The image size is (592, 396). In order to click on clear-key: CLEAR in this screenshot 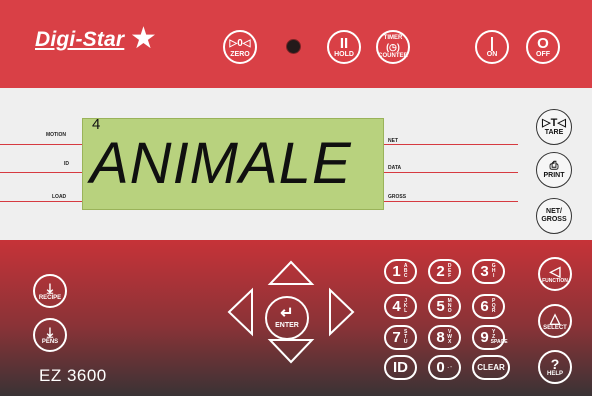, I will do `click(491, 367)`.